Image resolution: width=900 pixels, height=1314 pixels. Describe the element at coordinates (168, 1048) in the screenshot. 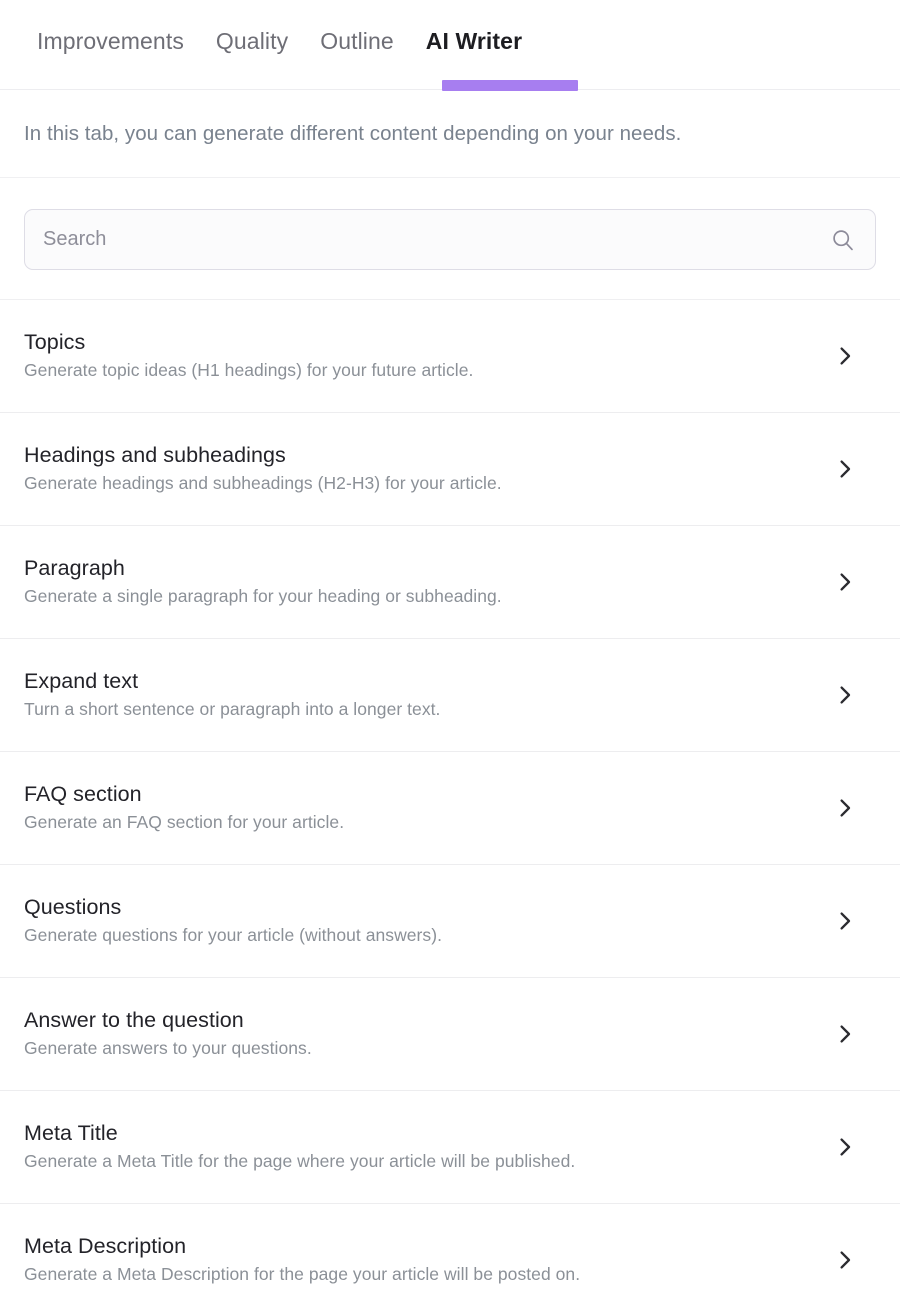

I see `list-item-description: Generate answers to your questions.` at that location.